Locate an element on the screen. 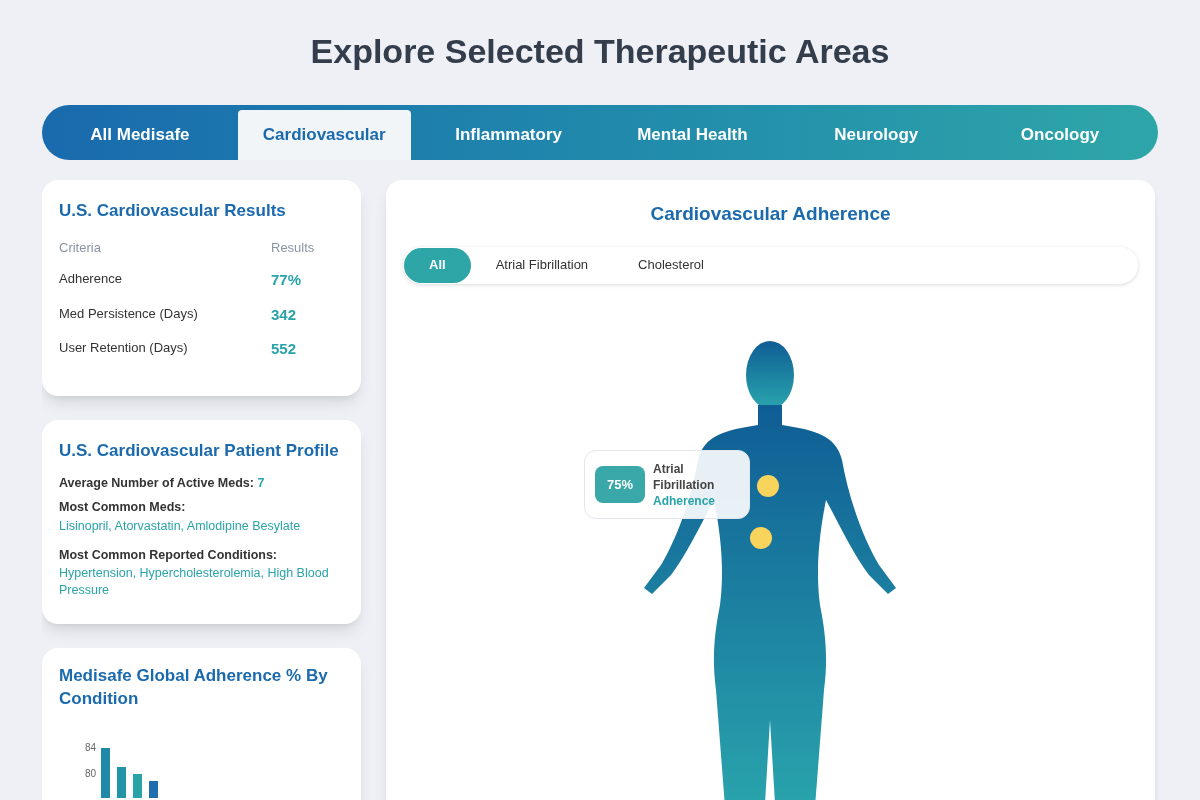 This screenshot has height=800, width=1200. result-value: 77% is located at coordinates (286, 280).